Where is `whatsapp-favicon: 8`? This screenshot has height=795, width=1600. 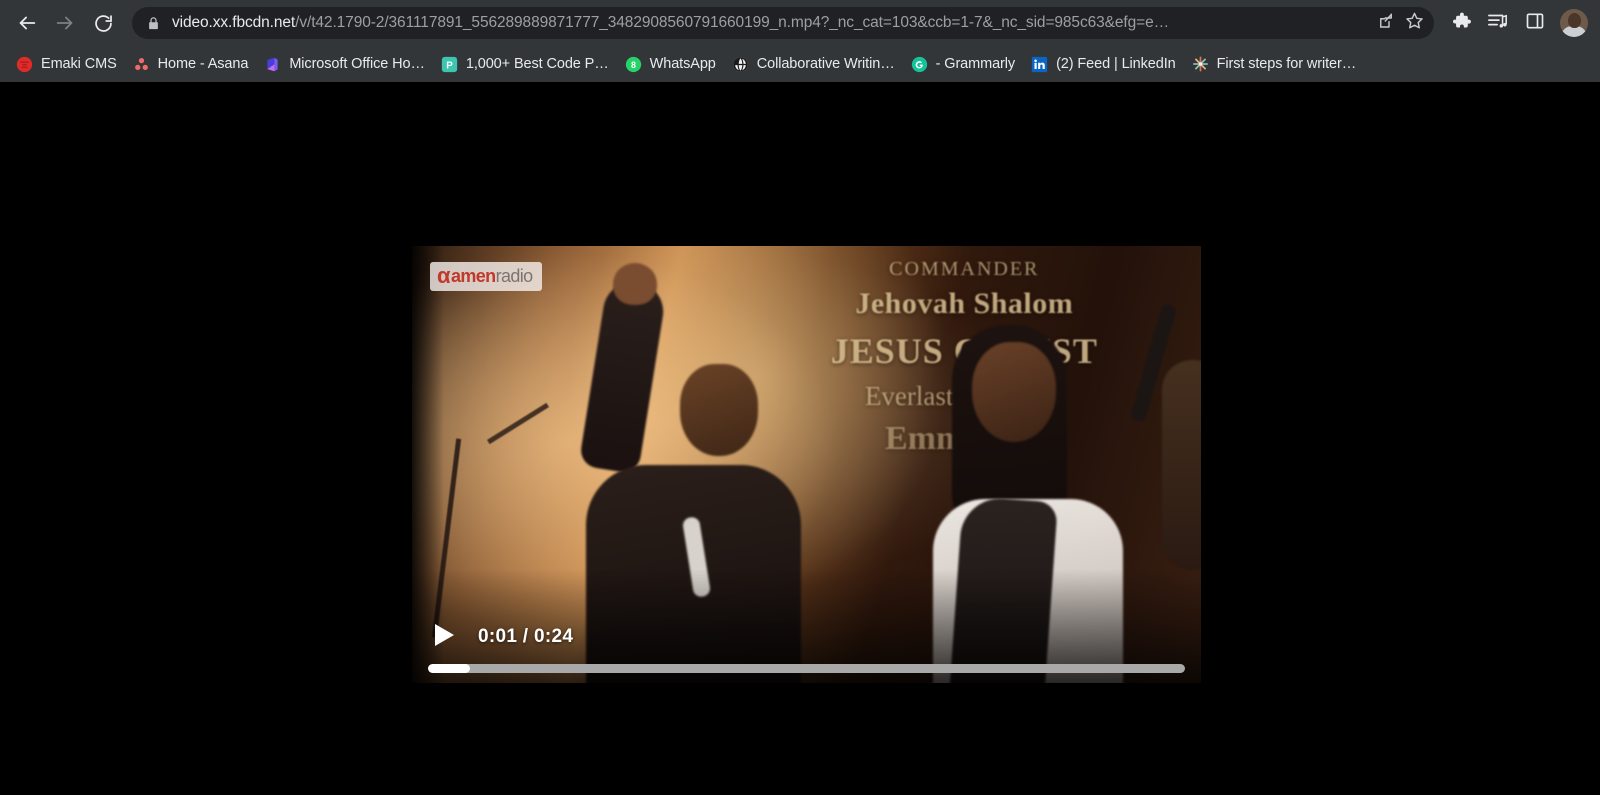
whatsapp-favicon: 8 is located at coordinates (633, 64).